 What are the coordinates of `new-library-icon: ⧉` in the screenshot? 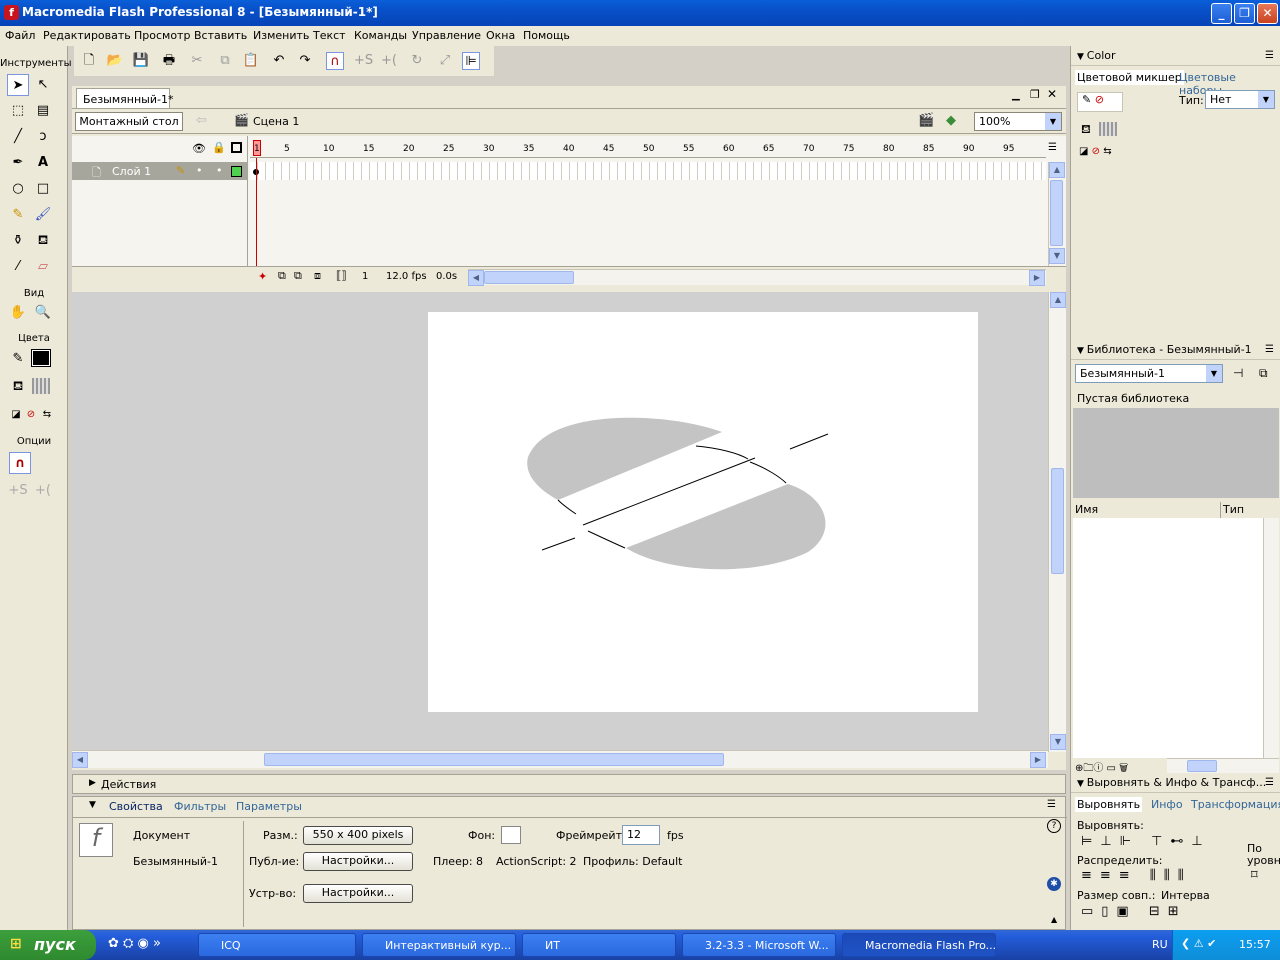 It's located at (1263, 373).